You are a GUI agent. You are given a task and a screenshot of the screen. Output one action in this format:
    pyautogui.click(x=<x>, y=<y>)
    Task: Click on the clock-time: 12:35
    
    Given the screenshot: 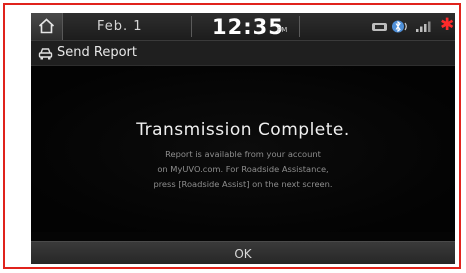 What is the action you would take?
    pyautogui.click(x=248, y=27)
    